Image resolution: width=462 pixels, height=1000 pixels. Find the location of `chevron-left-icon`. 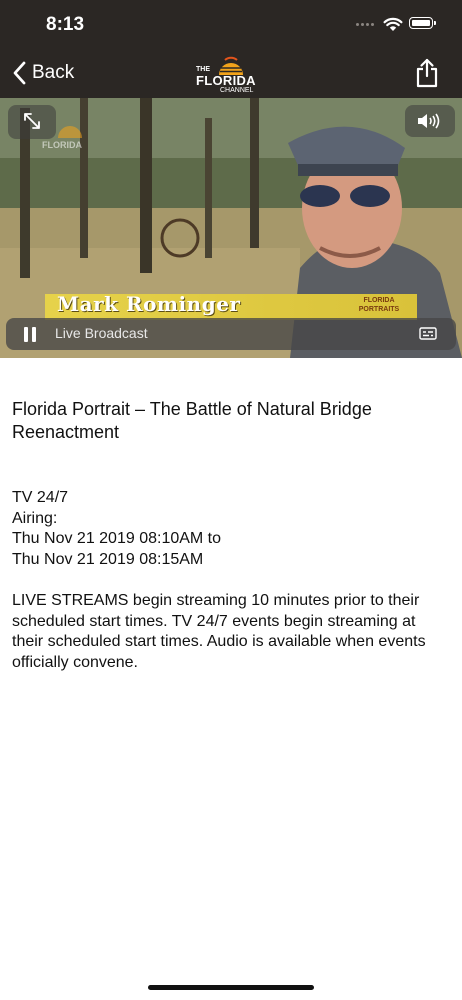

chevron-left-icon is located at coordinates (19, 73).